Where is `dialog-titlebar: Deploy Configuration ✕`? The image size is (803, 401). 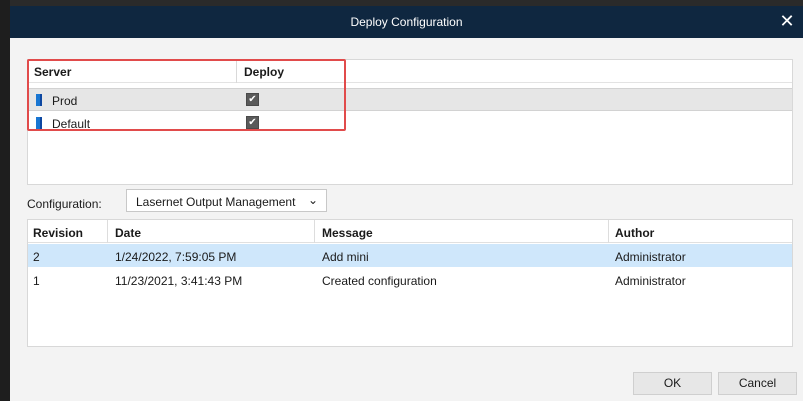
dialog-titlebar: Deploy Configuration ✕ is located at coordinates (406, 22).